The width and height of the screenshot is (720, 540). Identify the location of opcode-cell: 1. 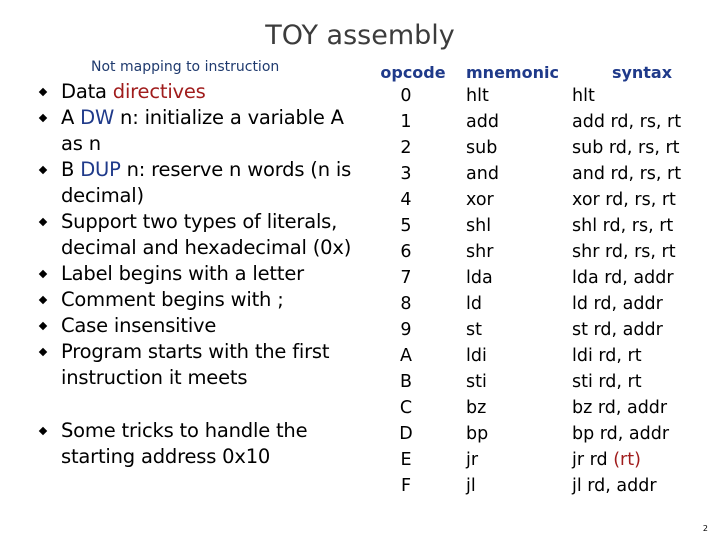
(413, 122).